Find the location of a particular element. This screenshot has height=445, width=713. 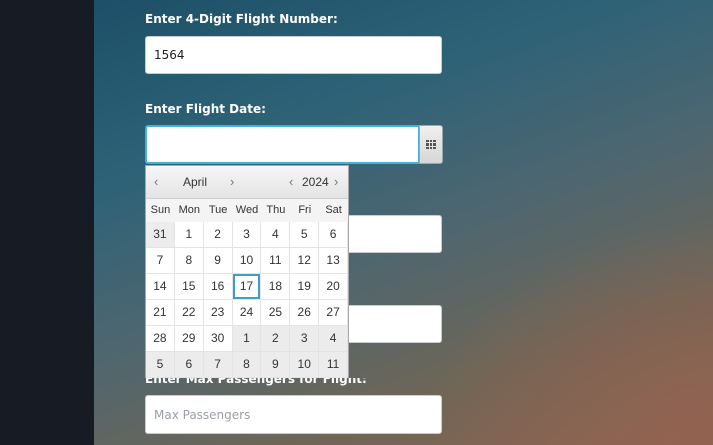

calendar-day: 4 is located at coordinates (276, 235).